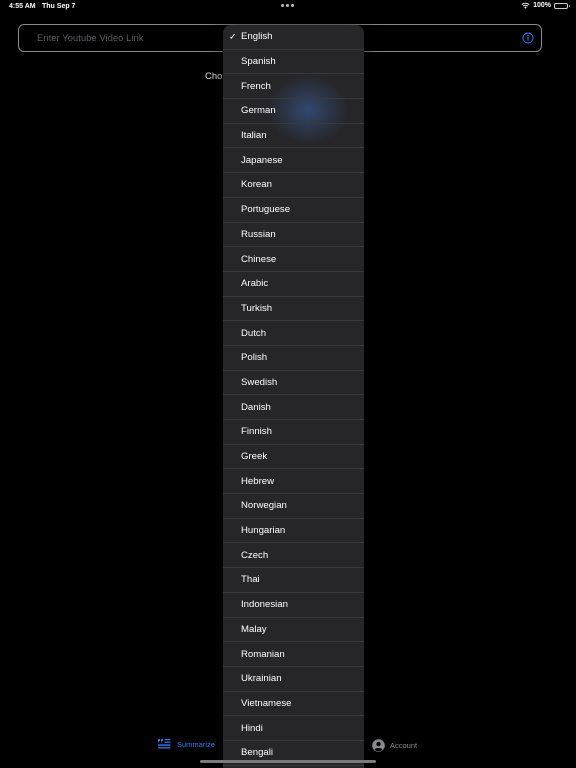  Describe the element at coordinates (262, 160) in the screenshot. I see `menu-item-label: Japanese` at that location.